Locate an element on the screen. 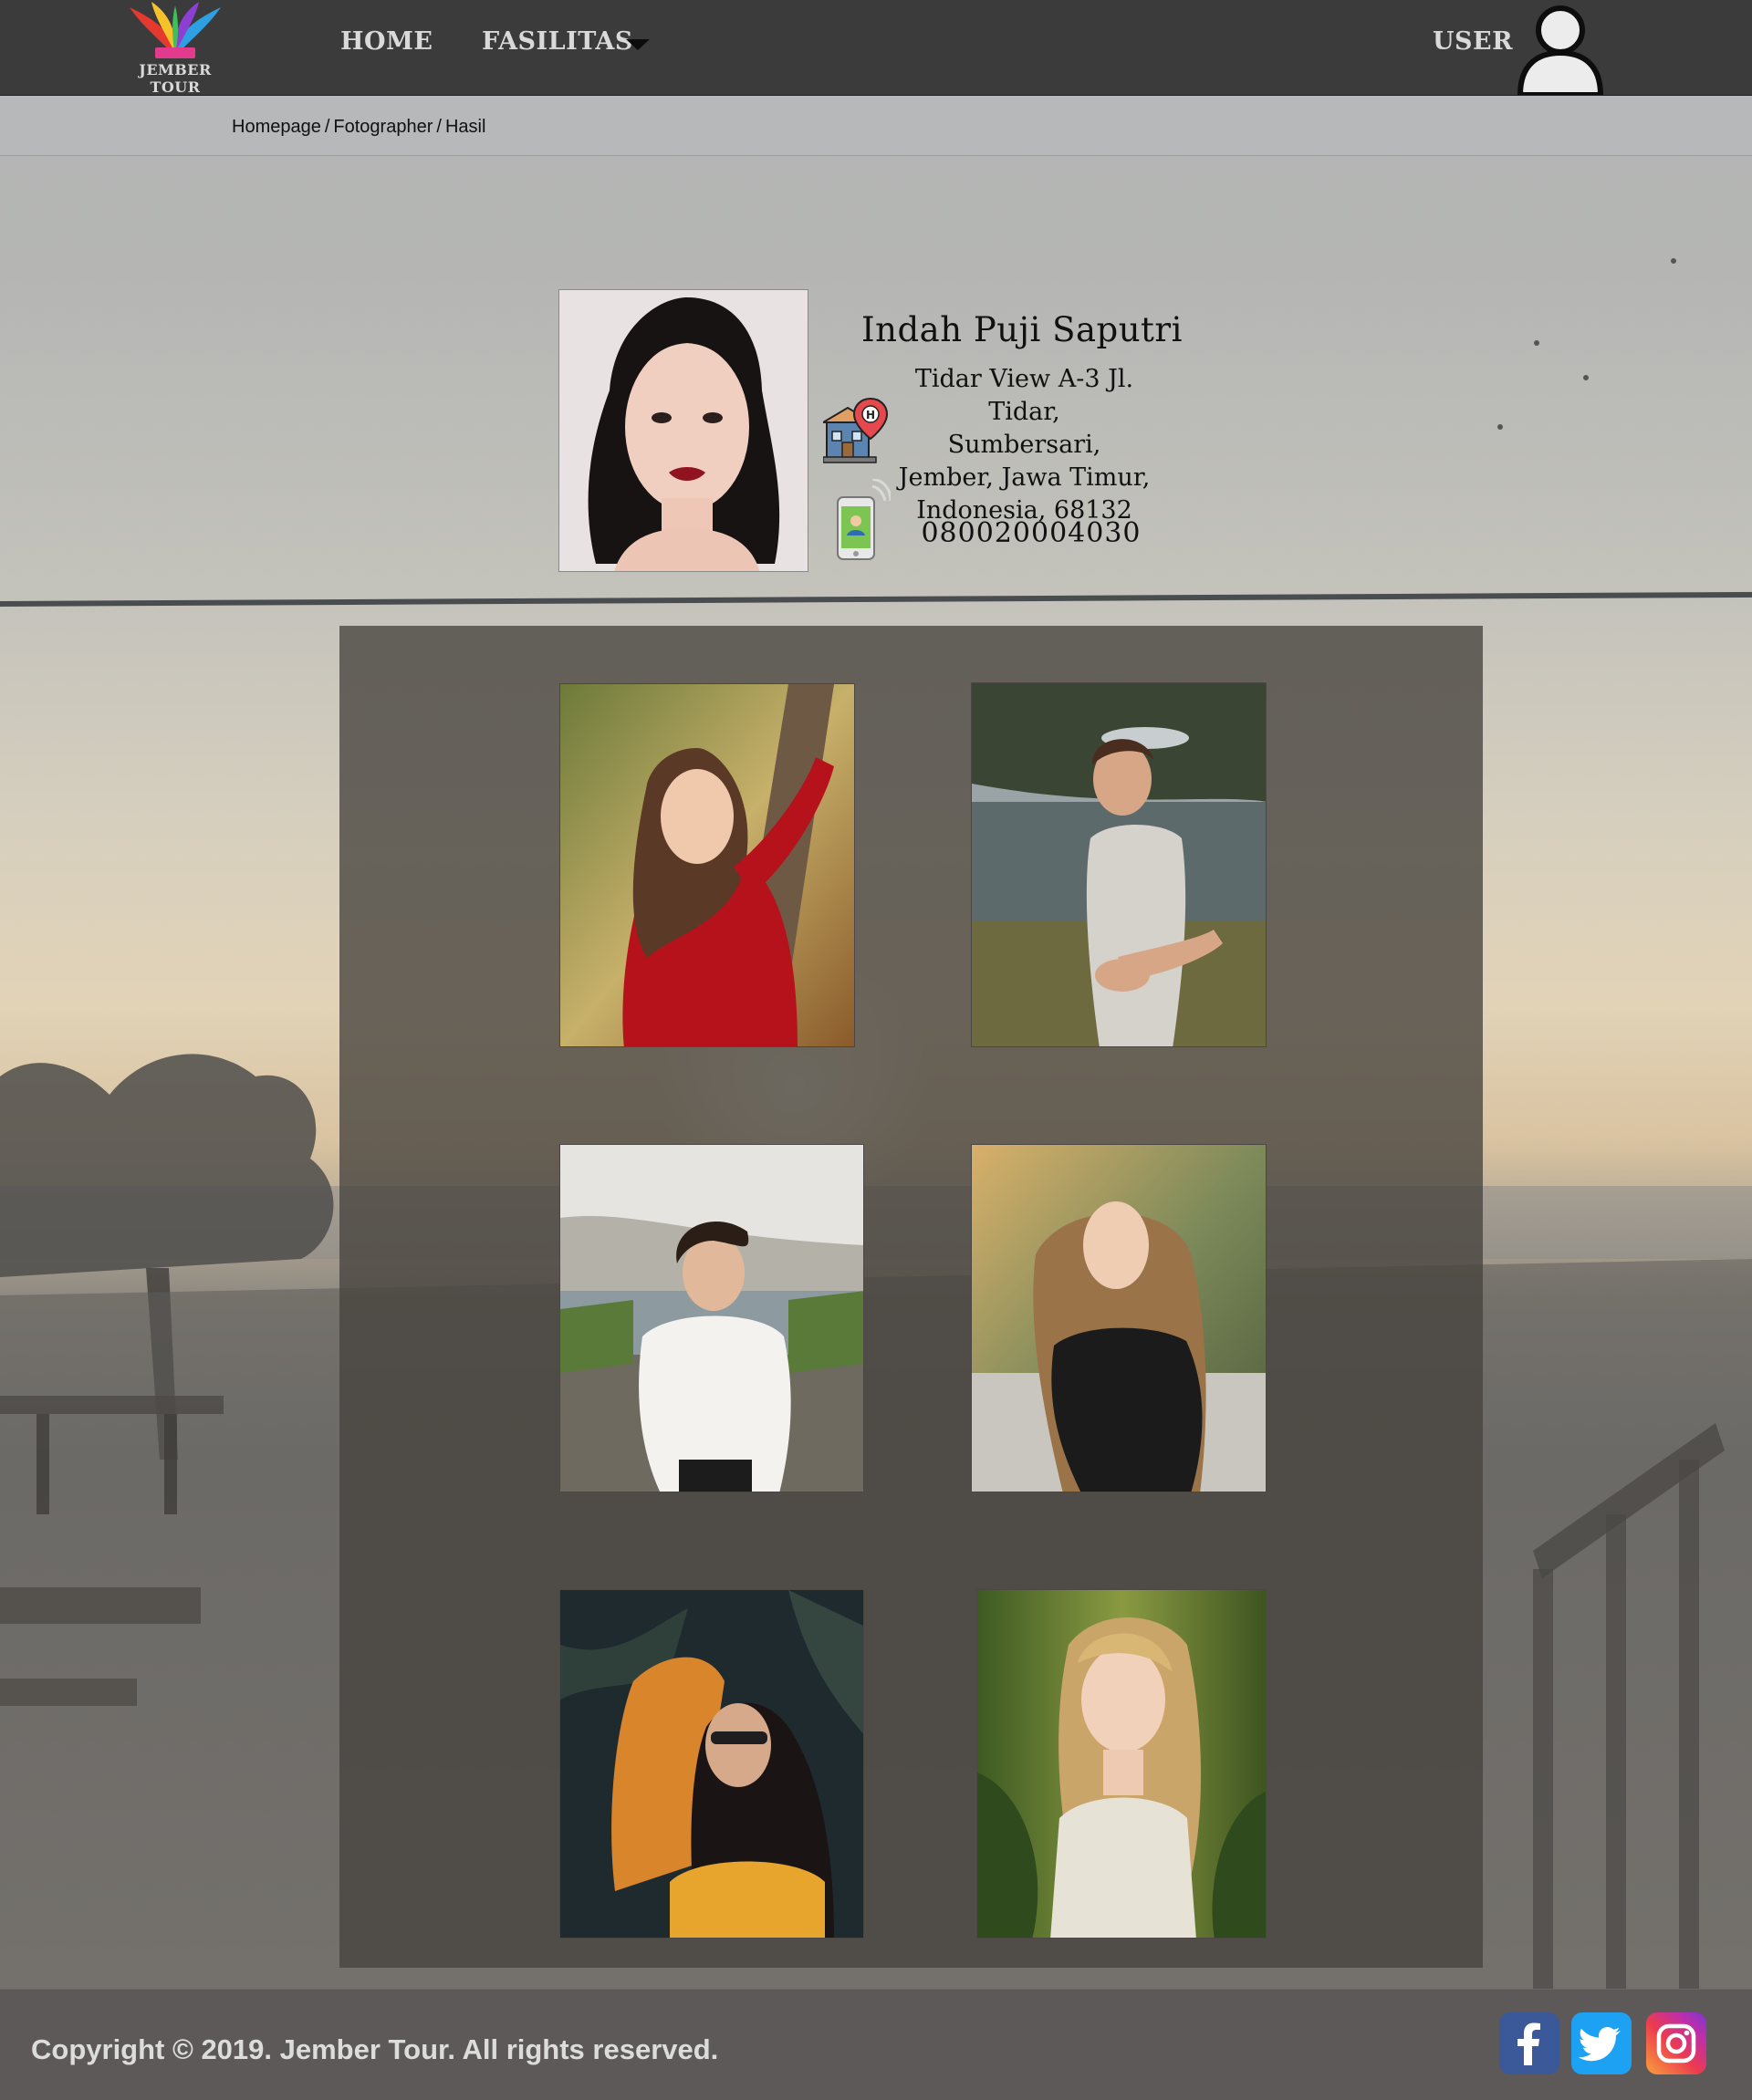 The width and height of the screenshot is (1752, 2100). address-line: Sumbersari, is located at coordinates (1024, 445).